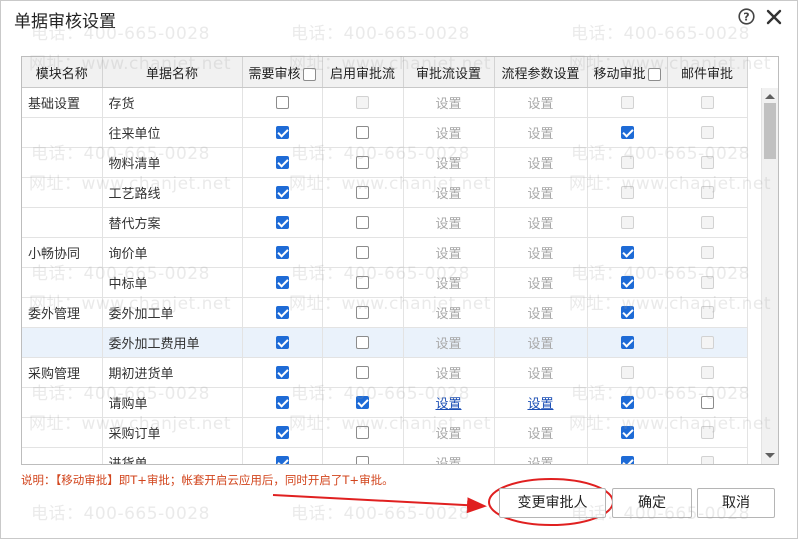  Describe the element at coordinates (385, 402) in the screenshot. I see `table-row: 请购单 设置 设置` at that location.